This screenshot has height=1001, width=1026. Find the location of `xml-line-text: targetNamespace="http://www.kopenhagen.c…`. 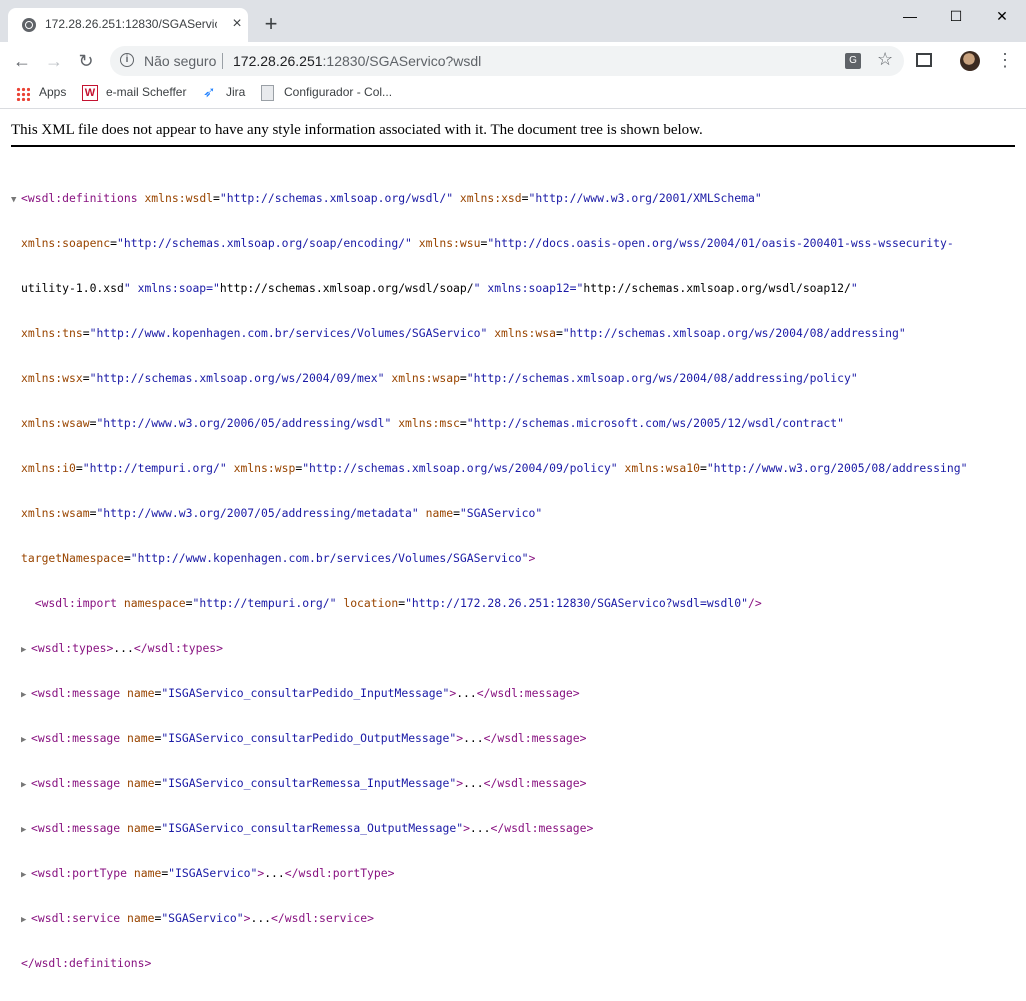

xml-line-text: targetNamespace="http://www.kopenhagen.c… is located at coordinates (278, 558).